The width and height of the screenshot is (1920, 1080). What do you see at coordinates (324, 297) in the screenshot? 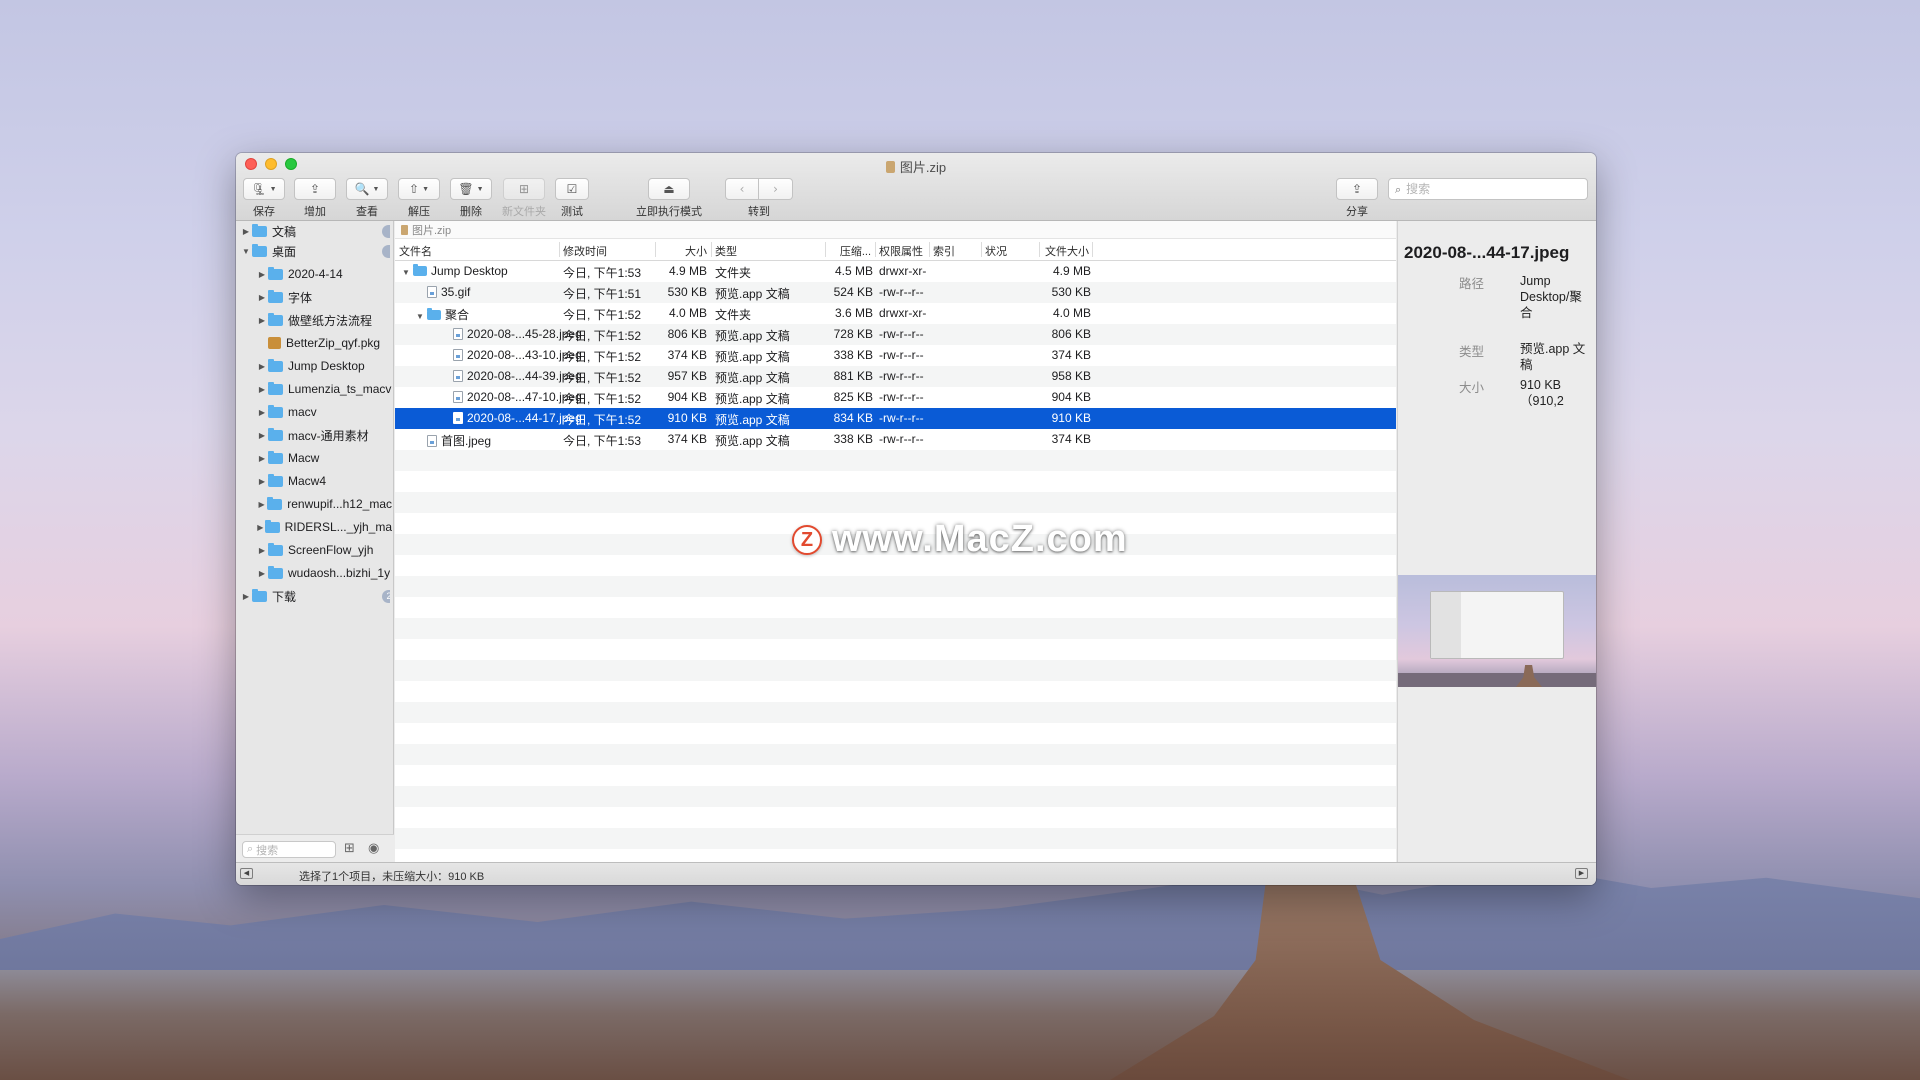
I see `sidebar-item-fonts: ▶ 字体` at bounding box center [324, 297].